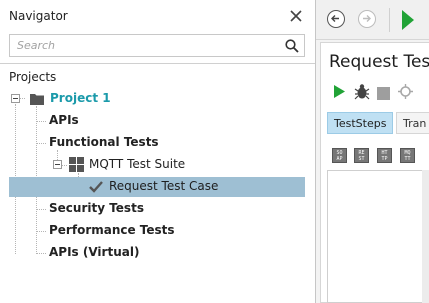 This screenshot has width=429, height=303. I want to click on tree-node-performance-tests: Performance Tests, so click(112, 230).